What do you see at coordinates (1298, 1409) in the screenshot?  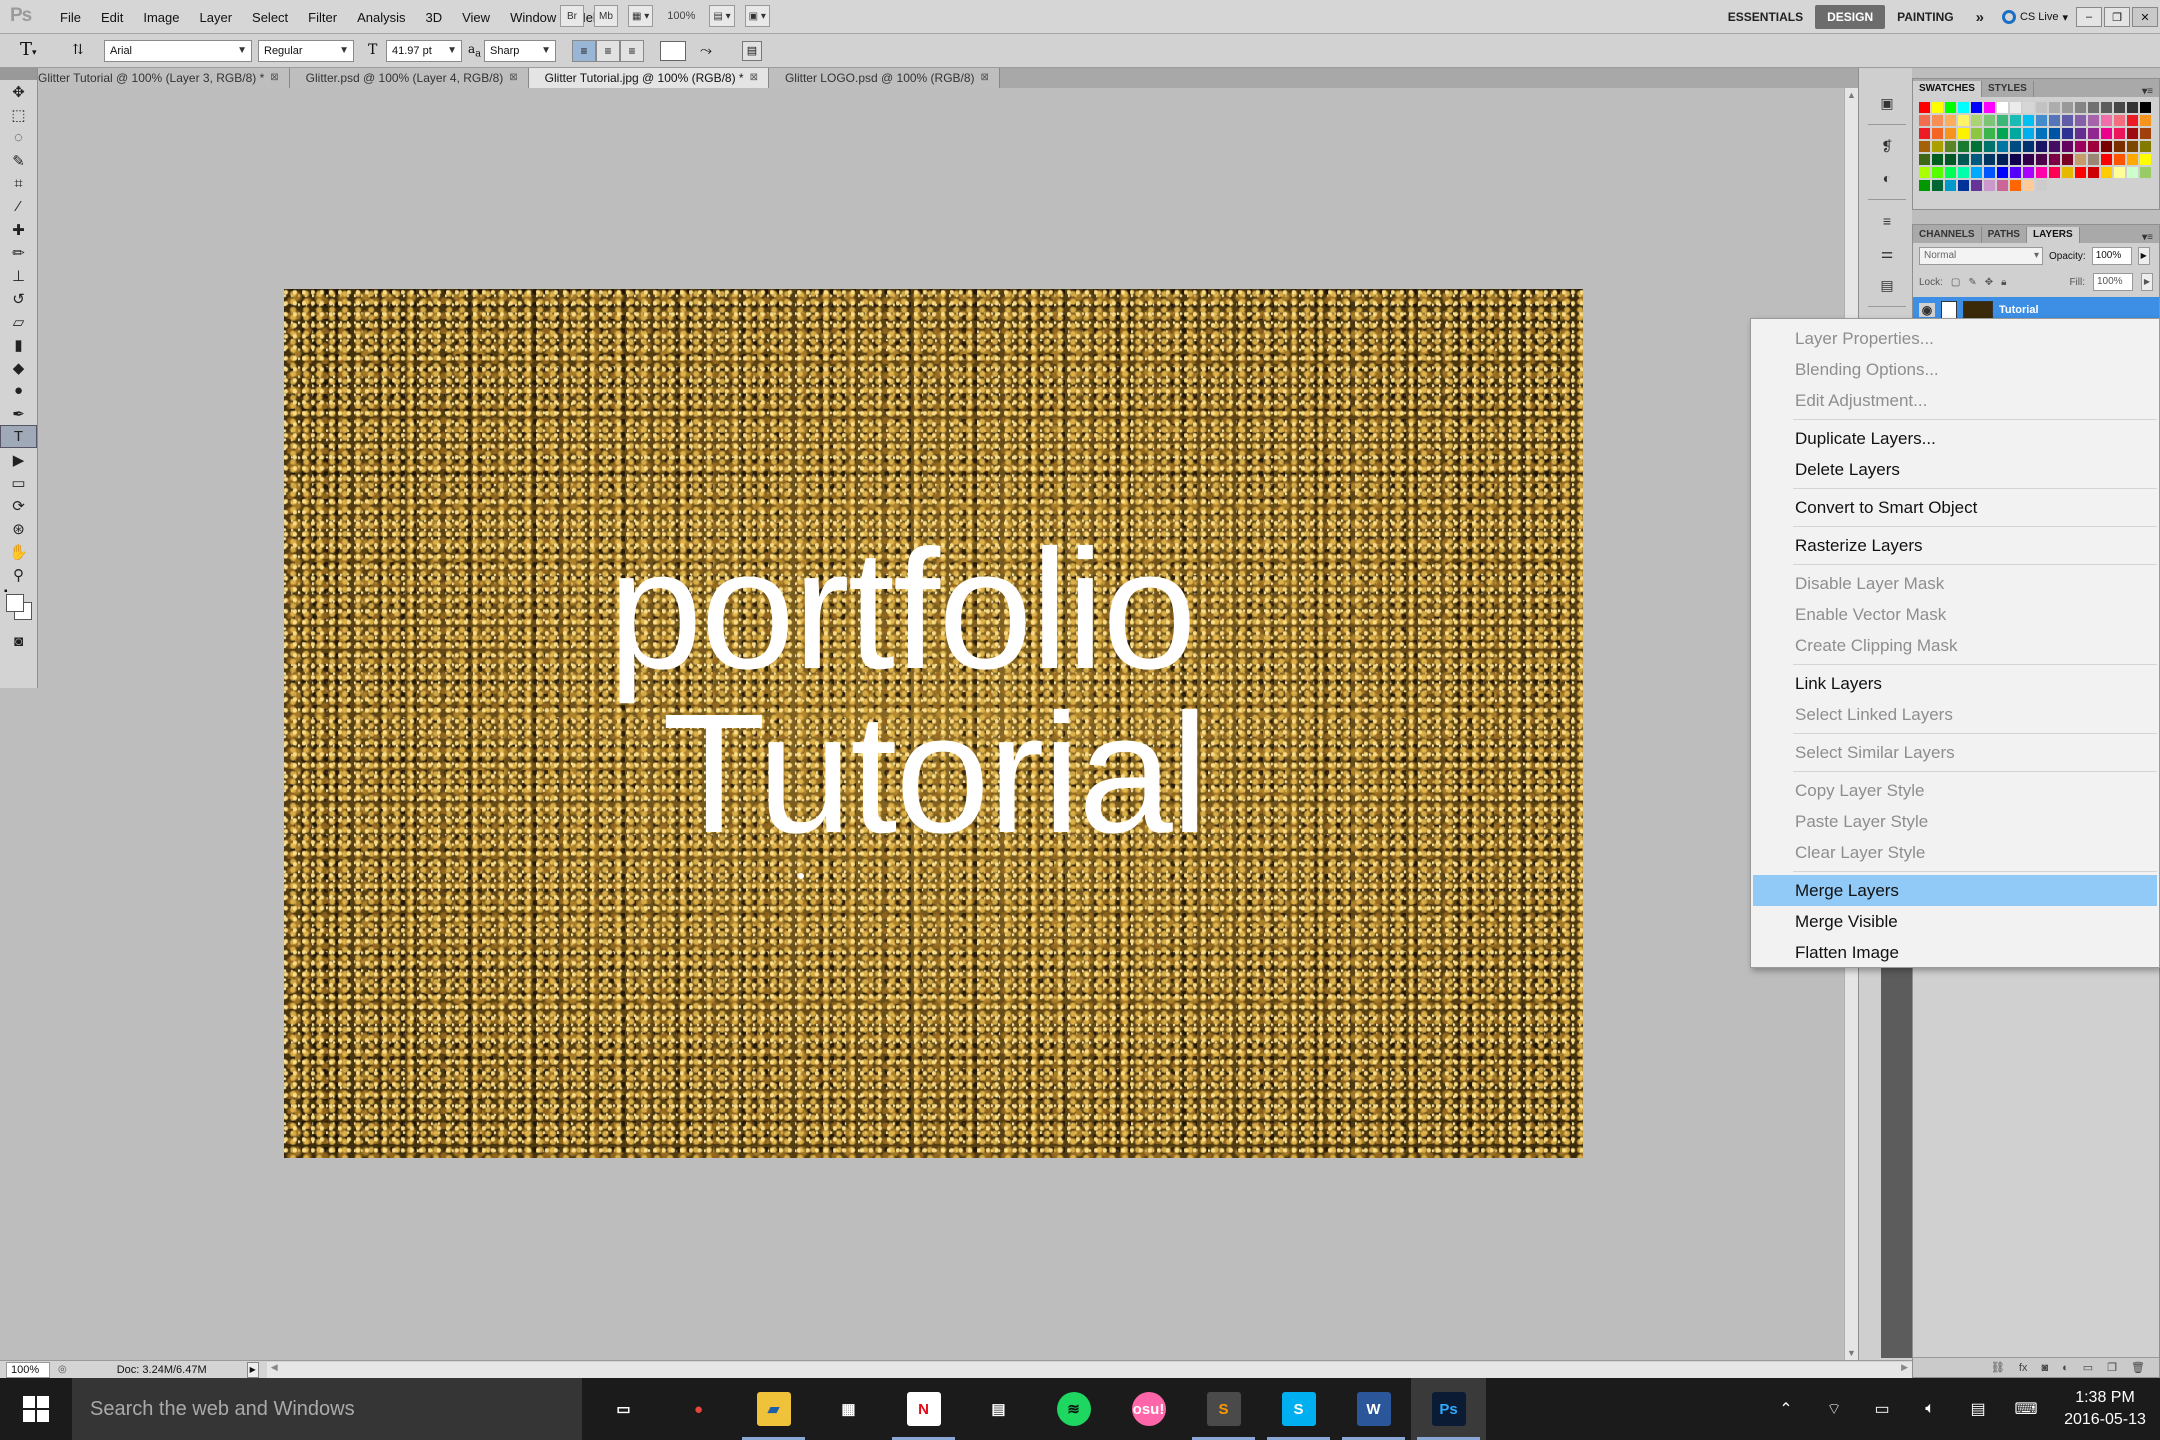 I see `taskbar-skype-button: S` at bounding box center [1298, 1409].